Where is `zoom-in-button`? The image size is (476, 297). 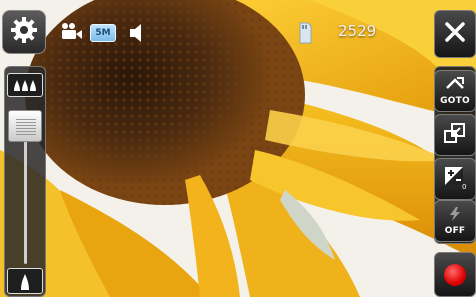 zoom-in-button is located at coordinates (25, 85).